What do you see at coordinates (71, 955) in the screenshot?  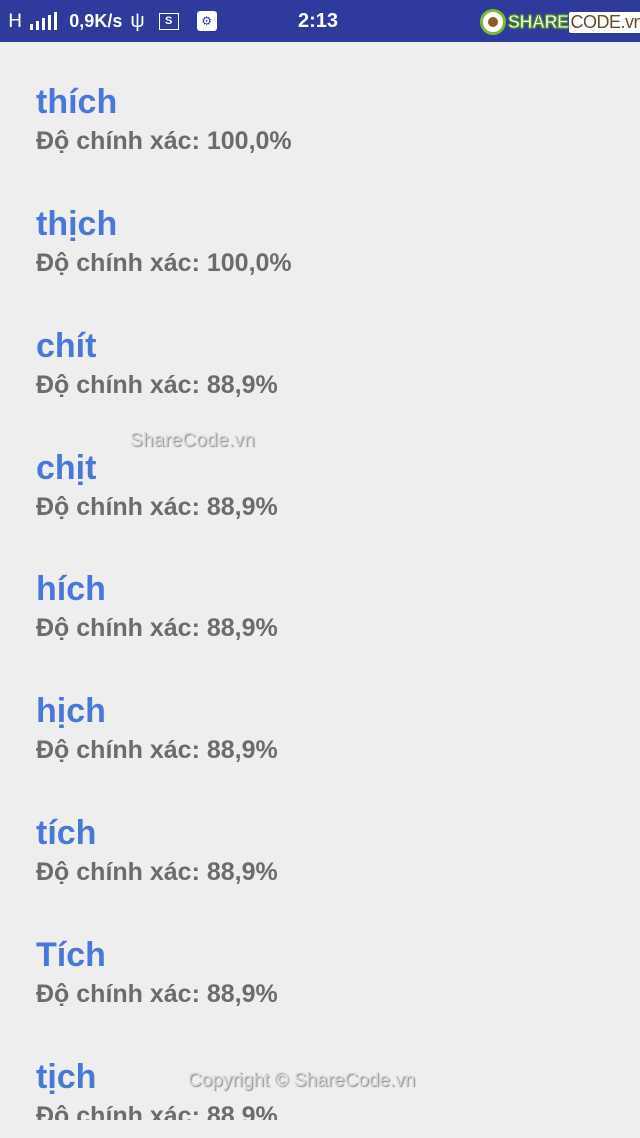 I see `word: Tích` at bounding box center [71, 955].